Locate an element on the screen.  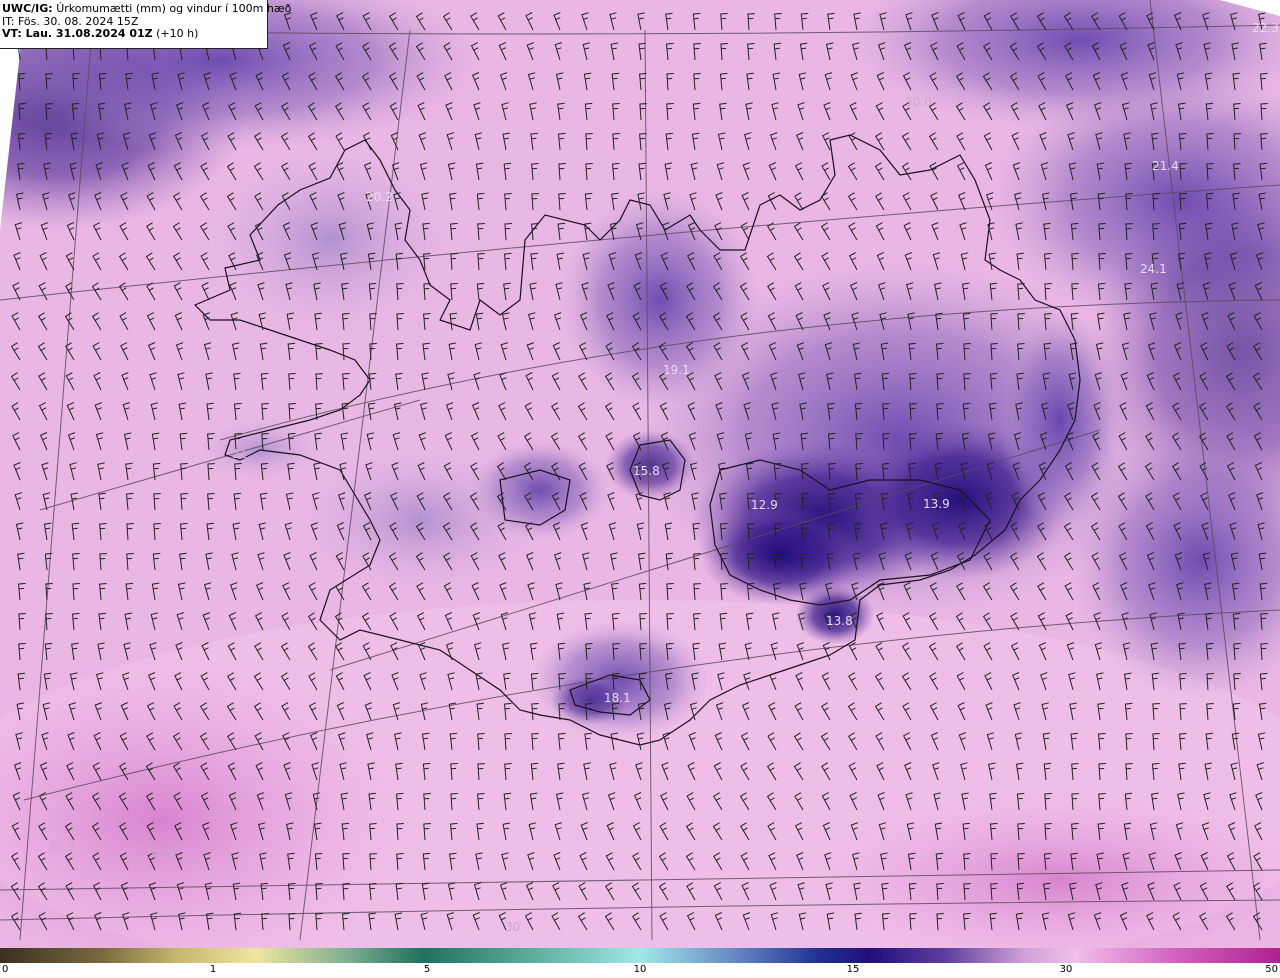
valid-time-line: VT: Lau. 31.08.2024 01Z (+10 h) is located at coordinates (134, 34).